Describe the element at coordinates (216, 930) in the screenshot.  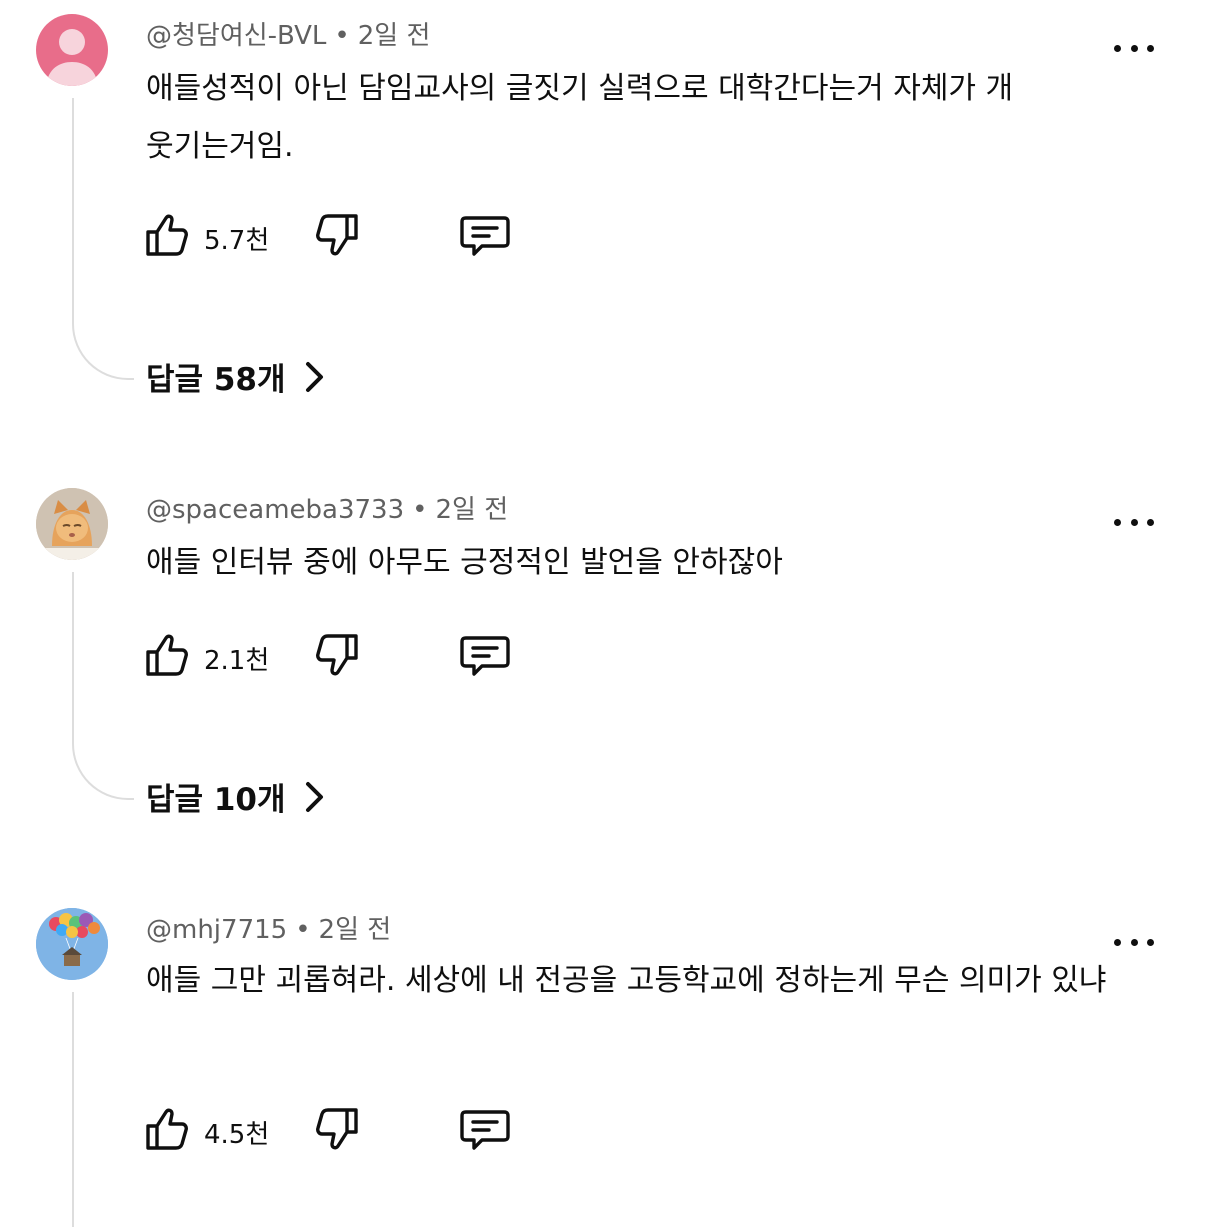
I see `comment-author: @mhj7715` at that location.